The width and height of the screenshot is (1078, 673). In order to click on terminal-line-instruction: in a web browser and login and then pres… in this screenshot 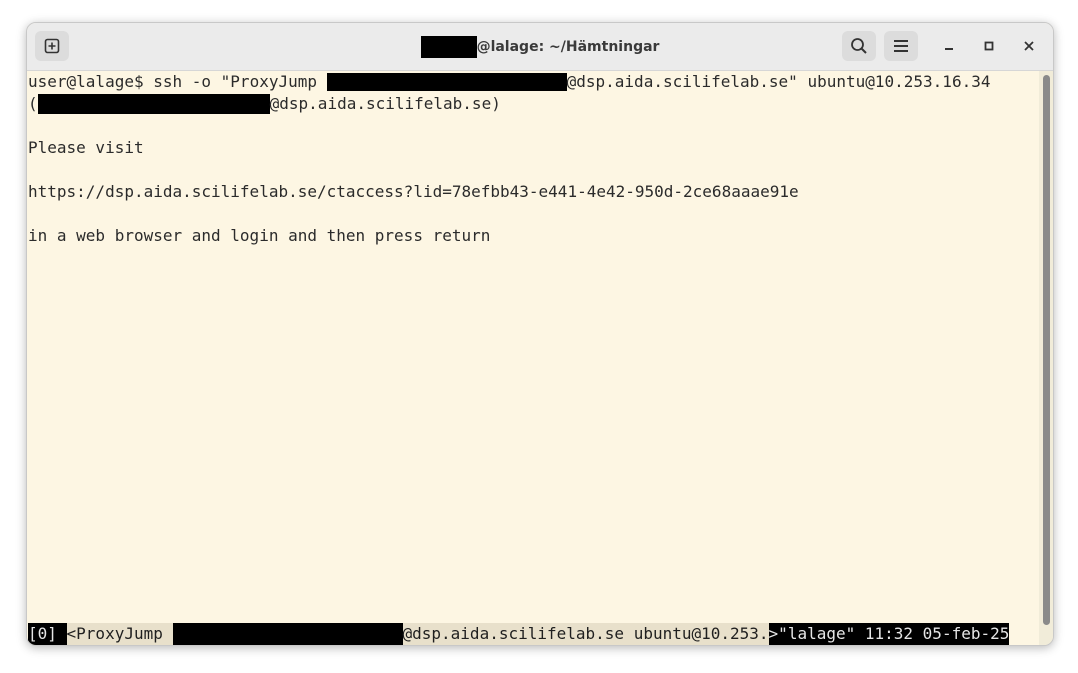, I will do `click(259, 235)`.